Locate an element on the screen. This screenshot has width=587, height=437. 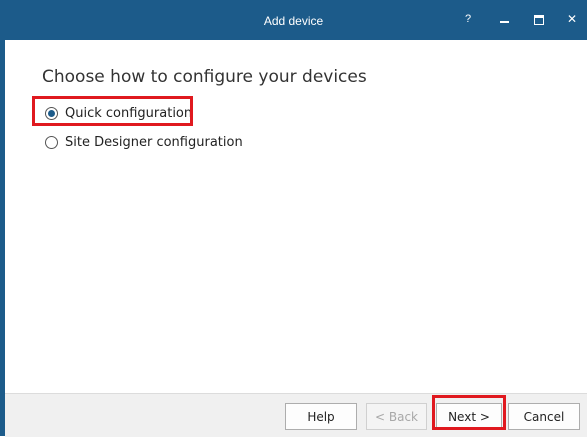
highlight-box-quick-configuration is located at coordinates (112, 111).